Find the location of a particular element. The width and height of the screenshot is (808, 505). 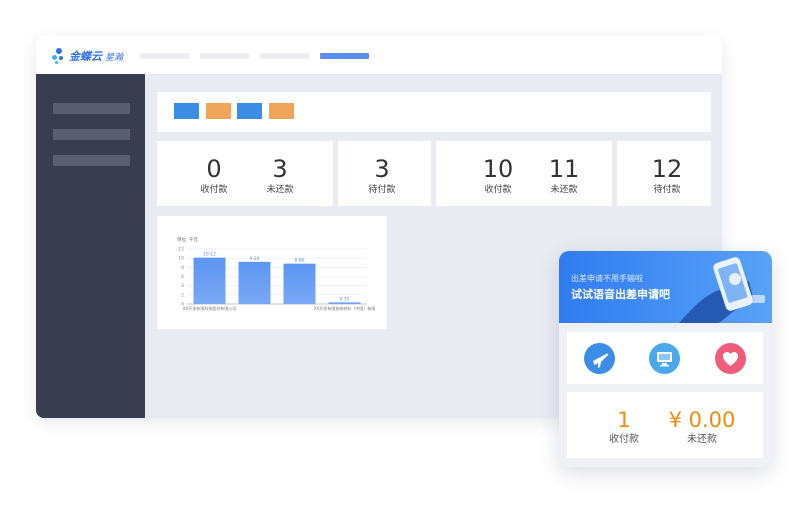

stat-value: 1 is located at coordinates (624, 420).